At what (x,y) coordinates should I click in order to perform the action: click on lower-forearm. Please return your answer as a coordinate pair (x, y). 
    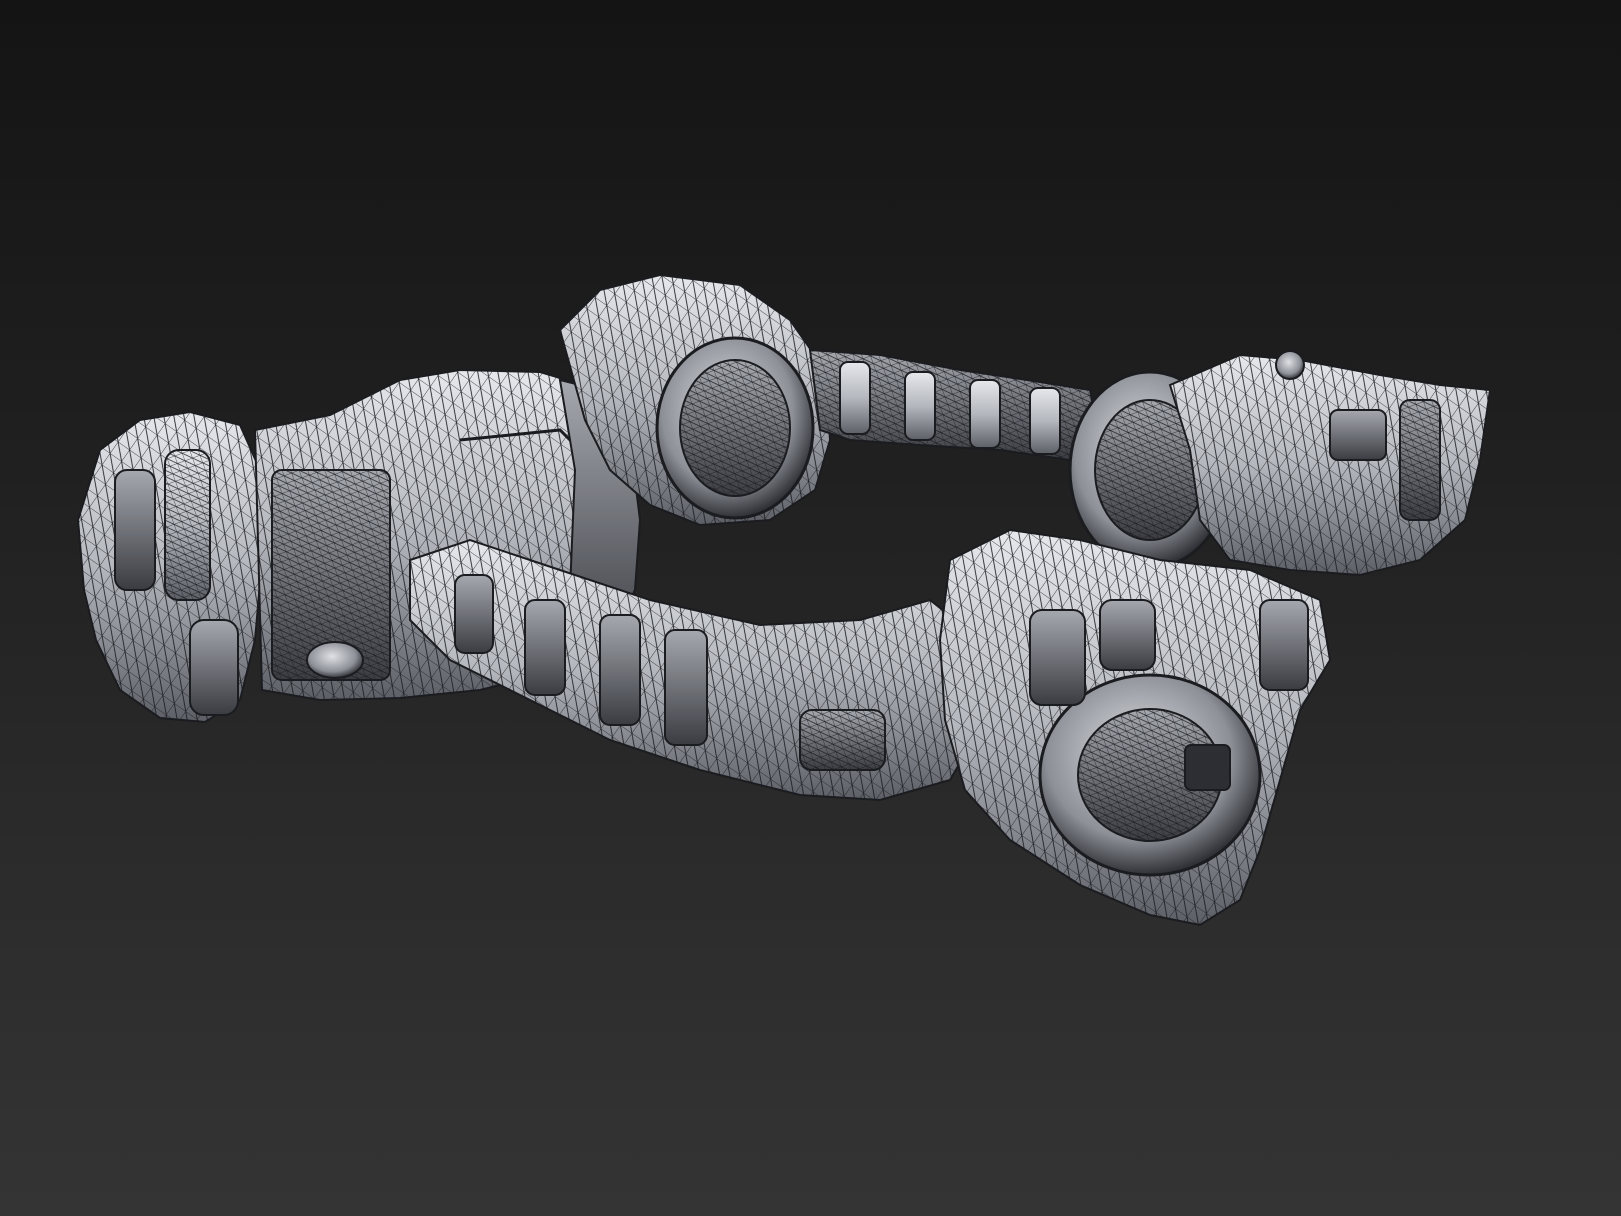
    Looking at the image, I should click on (698, 670).